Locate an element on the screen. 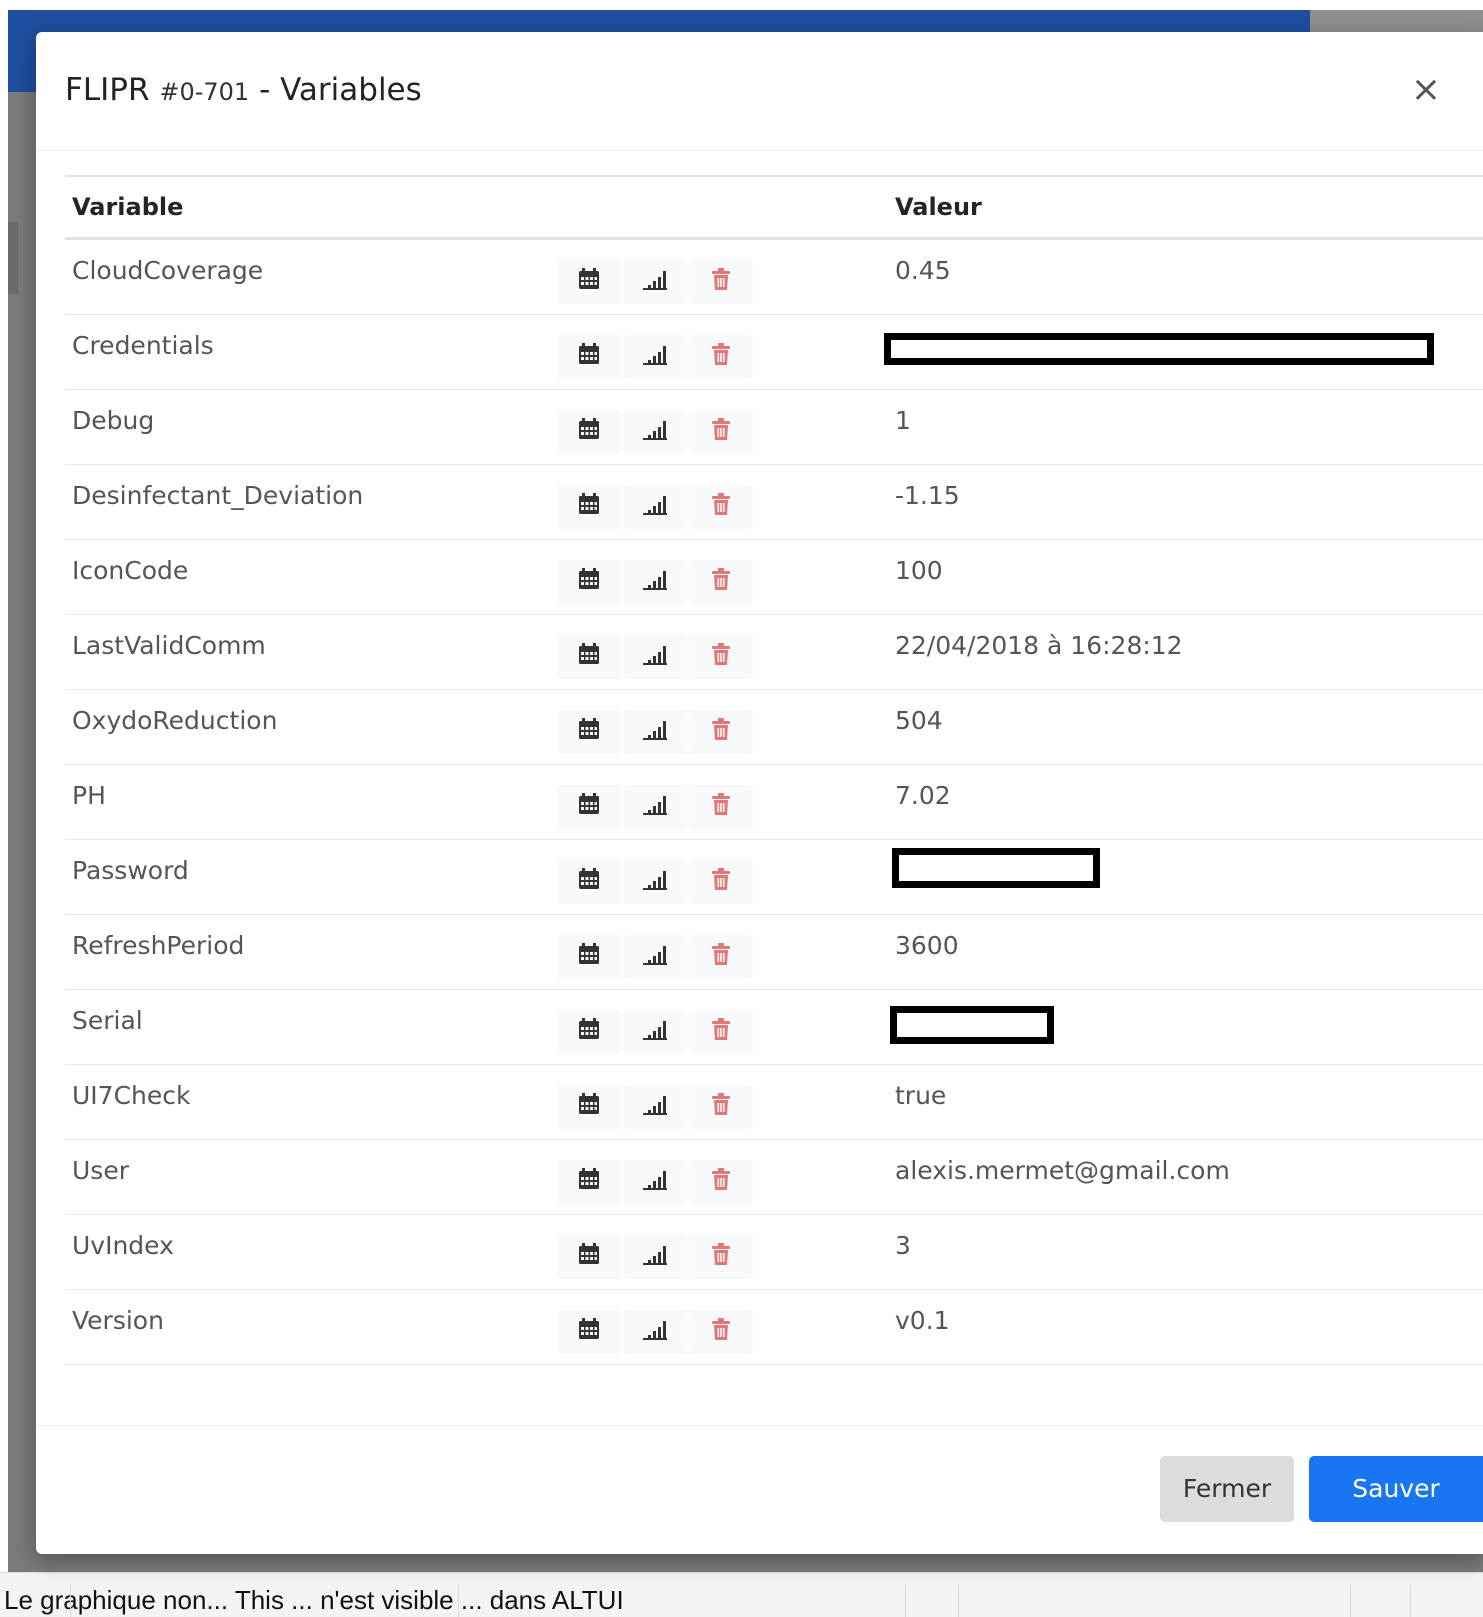 Image resolution: width=1483 pixels, height=1617 pixels. variable-name-cell: UvIndex is located at coordinates (308, 1252).